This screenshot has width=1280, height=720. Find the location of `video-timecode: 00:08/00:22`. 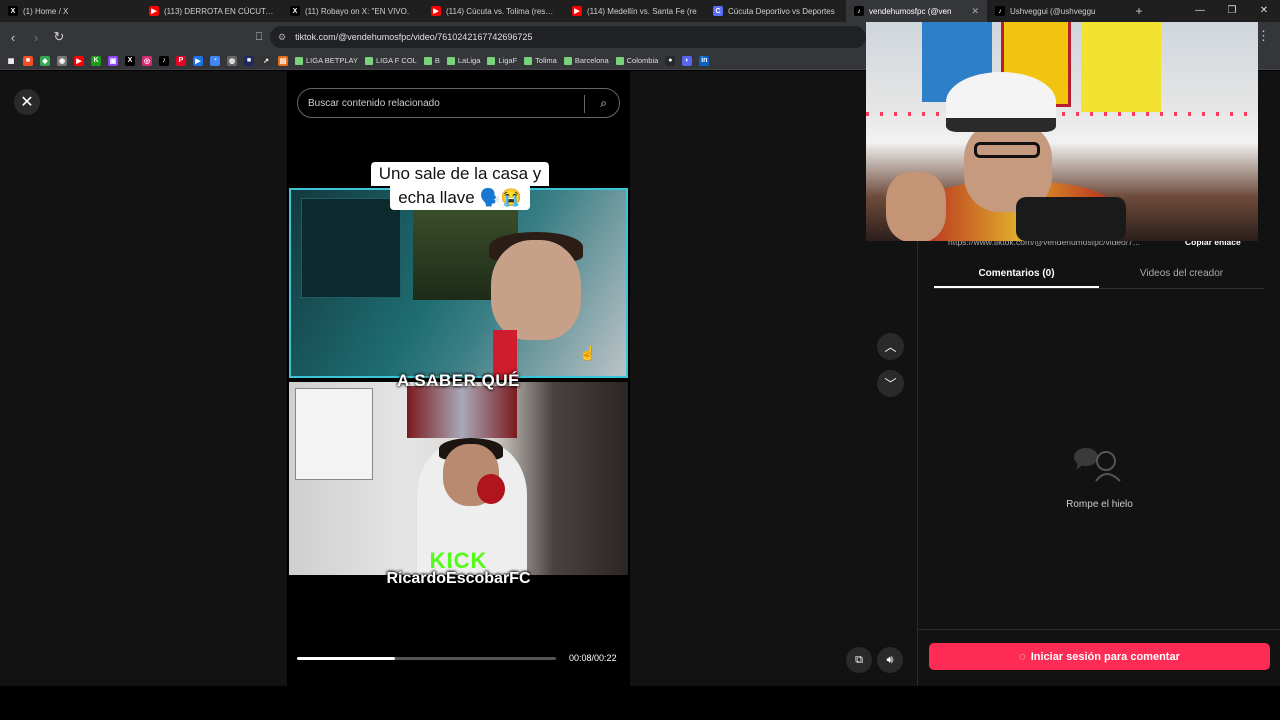

video-timecode: 00:08/00:22 is located at coordinates (593, 658).